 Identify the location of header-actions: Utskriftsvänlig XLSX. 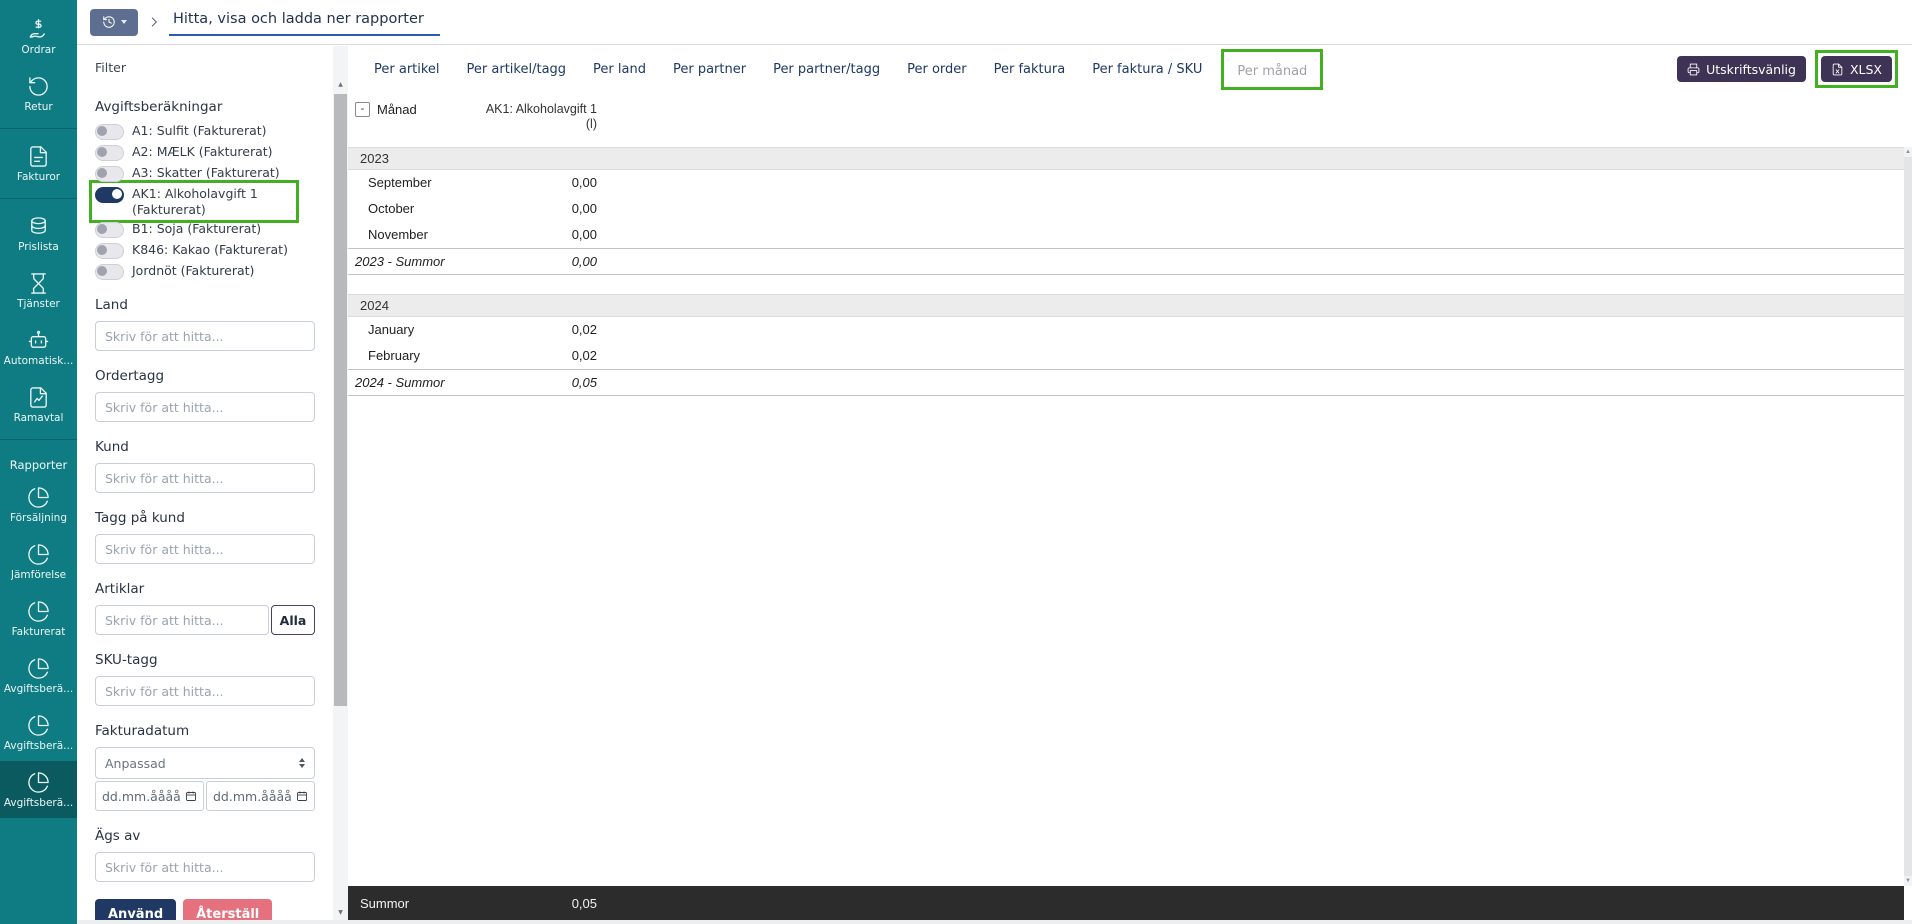
(1787, 69).